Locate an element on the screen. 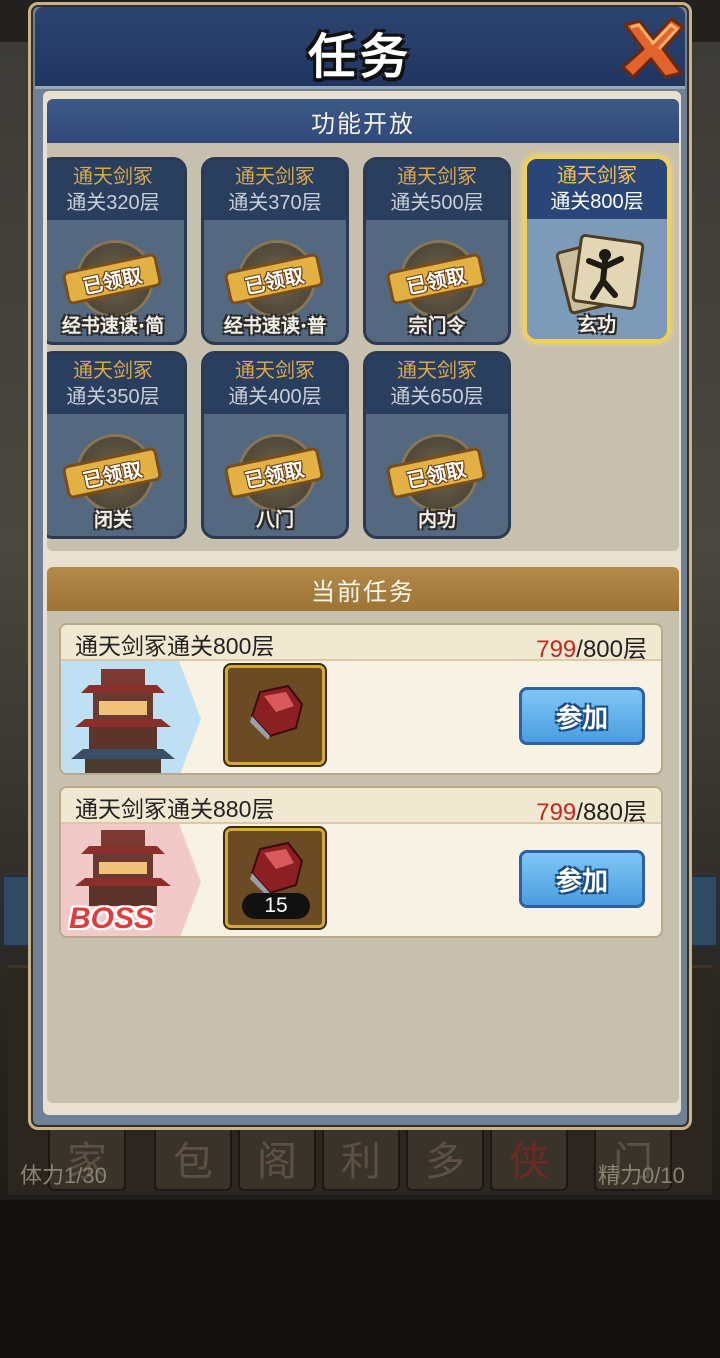  bottom-tab-more: 多 is located at coordinates (445, 1158).